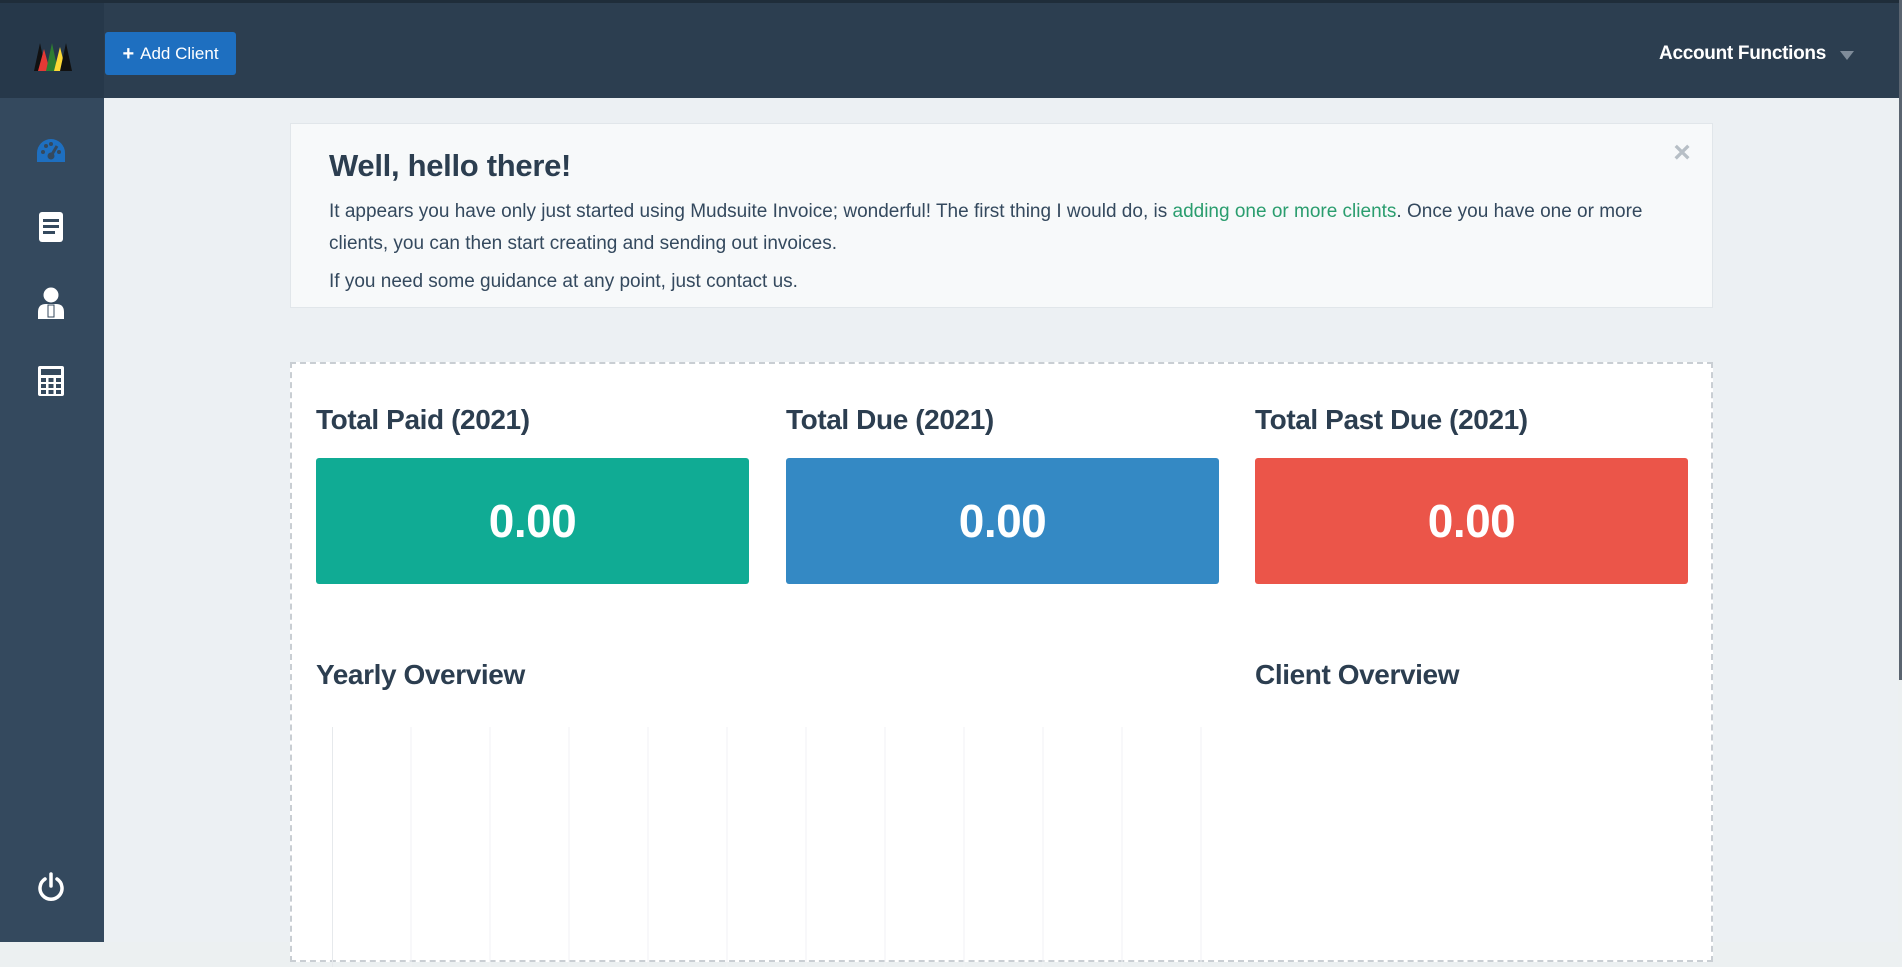 Image resolution: width=1902 pixels, height=967 pixels. Describe the element at coordinates (1682, 153) in the screenshot. I see `close-icon: ×` at that location.